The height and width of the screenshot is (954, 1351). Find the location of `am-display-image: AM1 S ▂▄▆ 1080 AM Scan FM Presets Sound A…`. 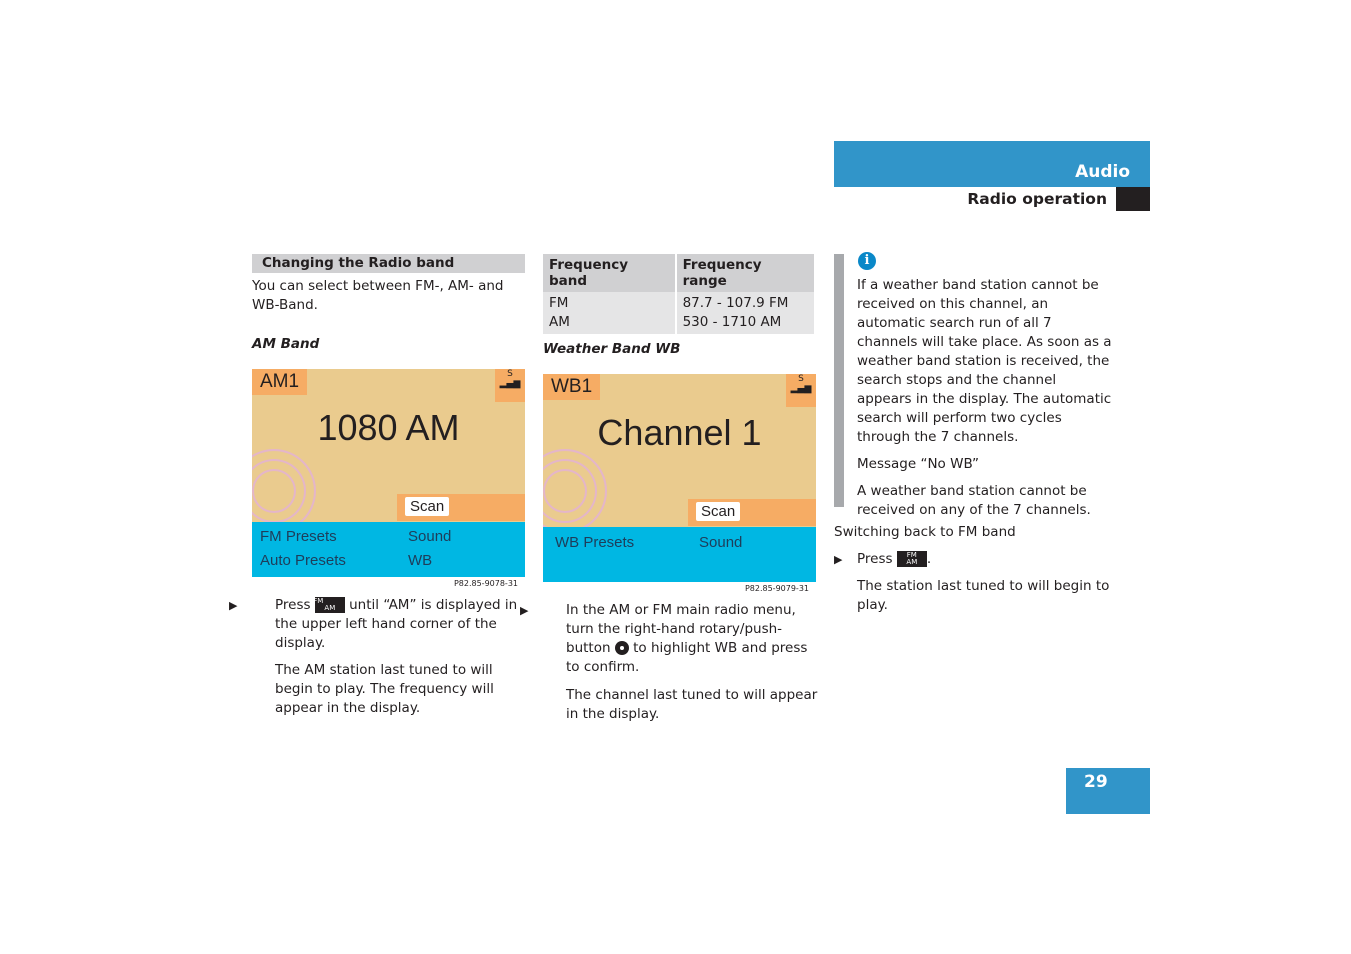

am-display-image: AM1 S ▂▄▆ 1080 AM Scan FM Presets Sound A… is located at coordinates (388, 473).